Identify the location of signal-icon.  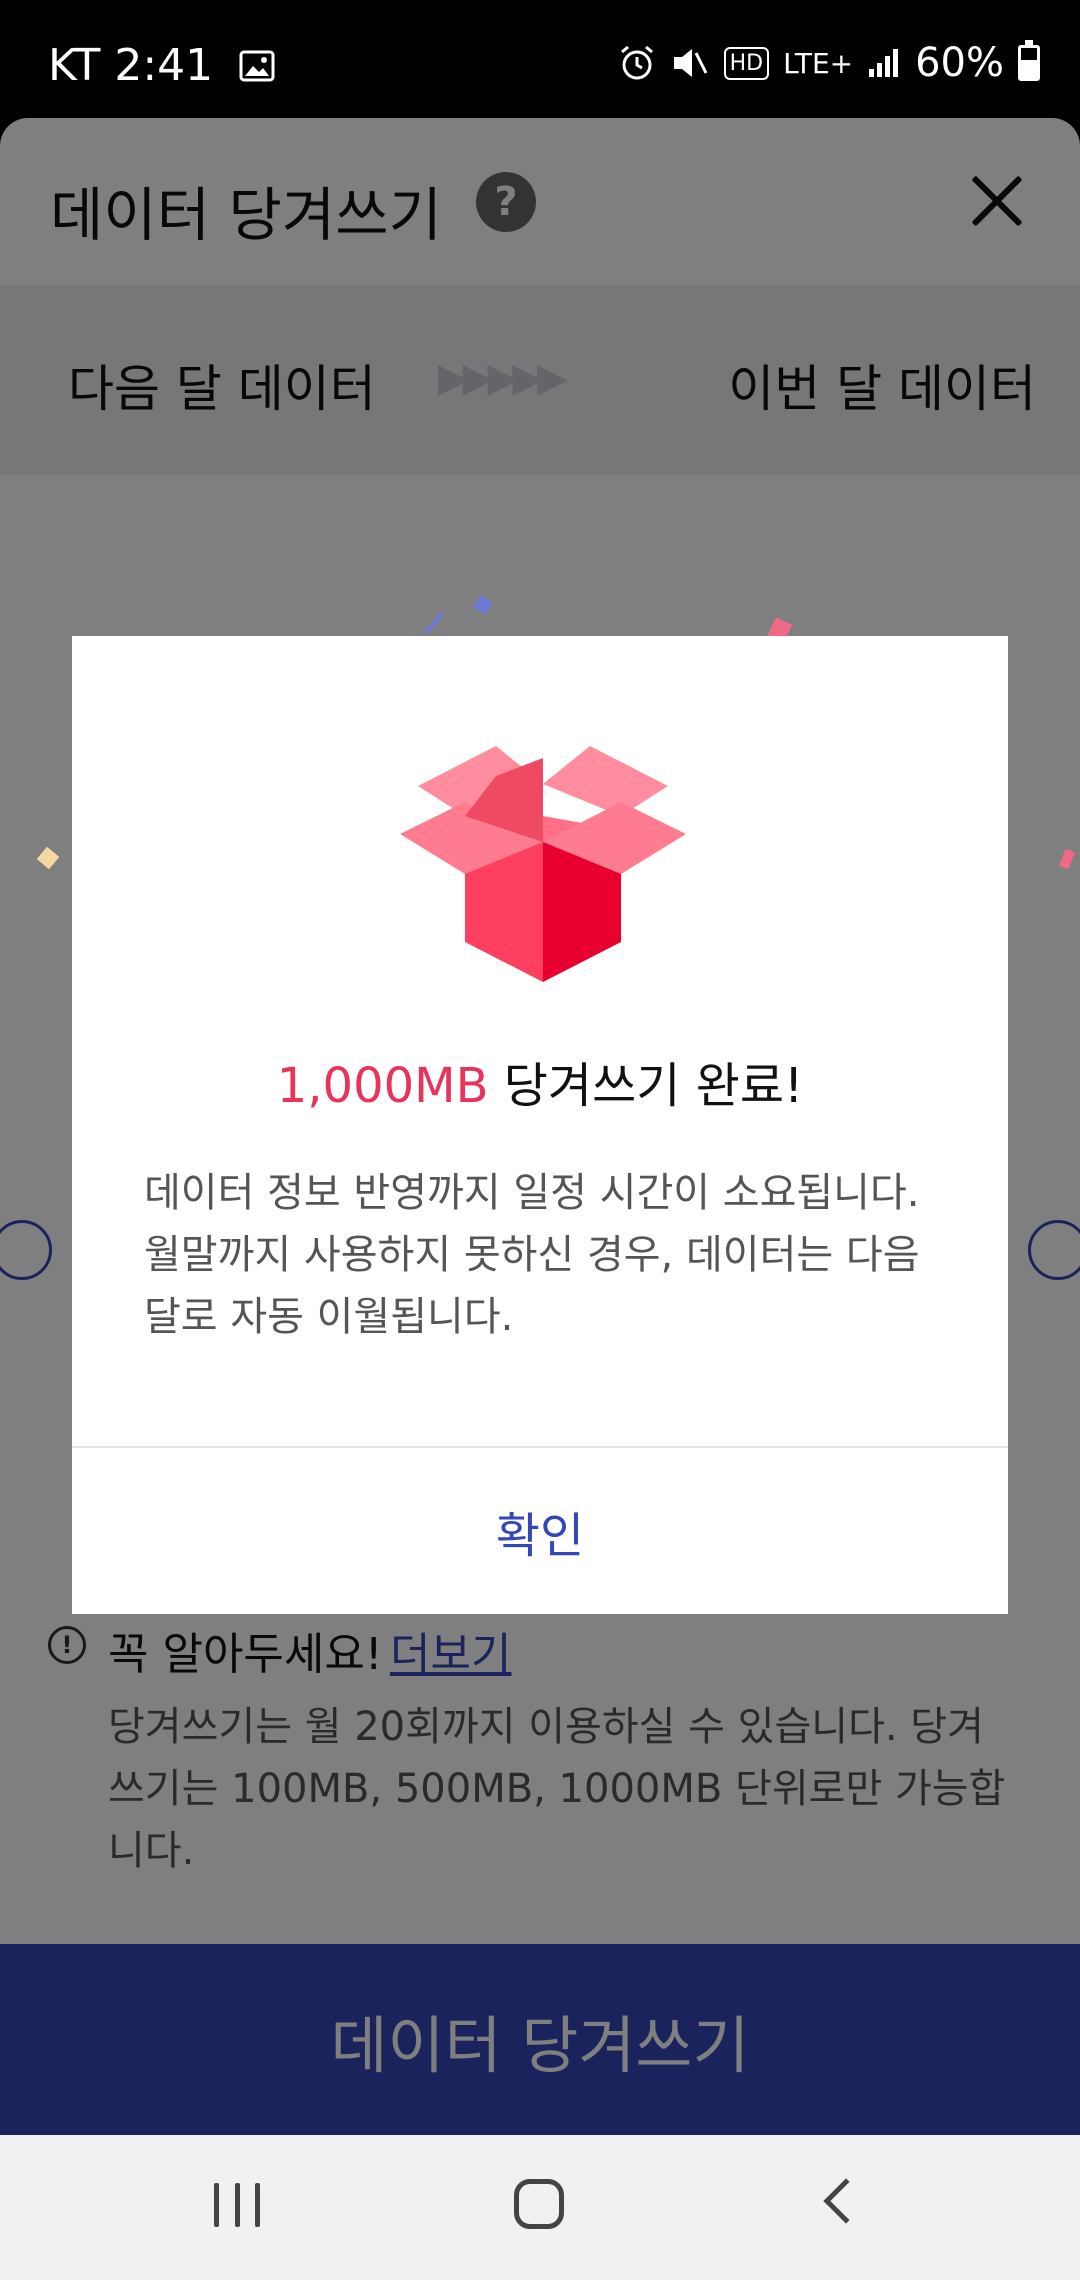
(884, 63).